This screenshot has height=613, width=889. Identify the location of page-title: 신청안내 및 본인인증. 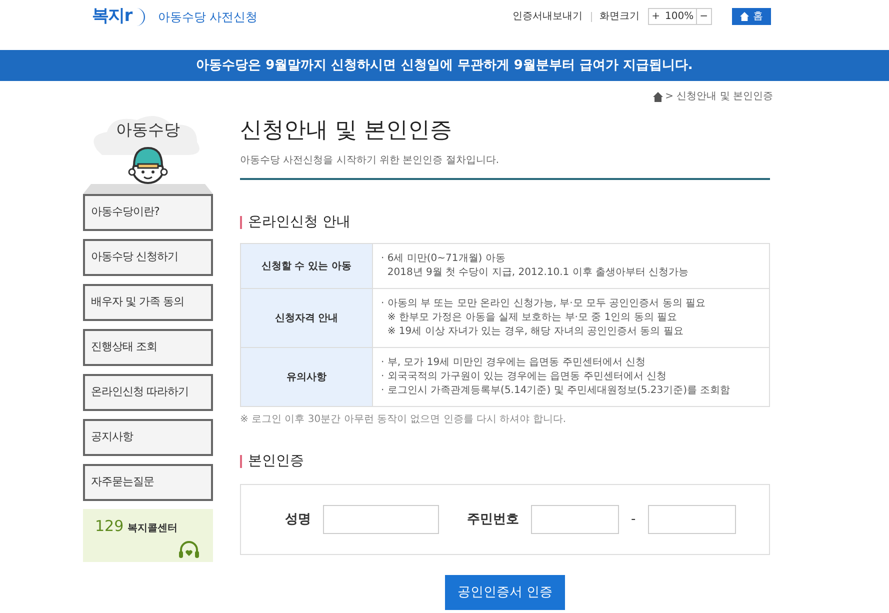
(346, 131).